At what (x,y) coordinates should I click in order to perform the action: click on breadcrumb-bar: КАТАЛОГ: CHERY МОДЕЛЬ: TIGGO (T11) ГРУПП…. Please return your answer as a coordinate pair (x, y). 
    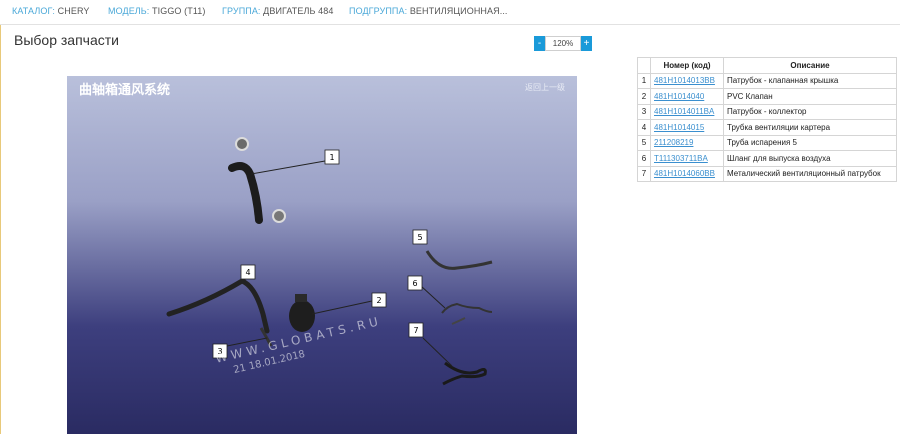
    Looking at the image, I should click on (450, 12).